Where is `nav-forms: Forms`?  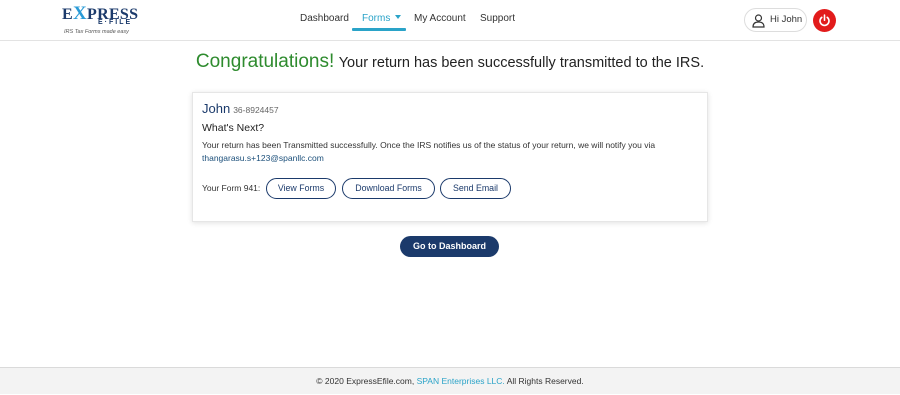 nav-forms: Forms is located at coordinates (382, 18).